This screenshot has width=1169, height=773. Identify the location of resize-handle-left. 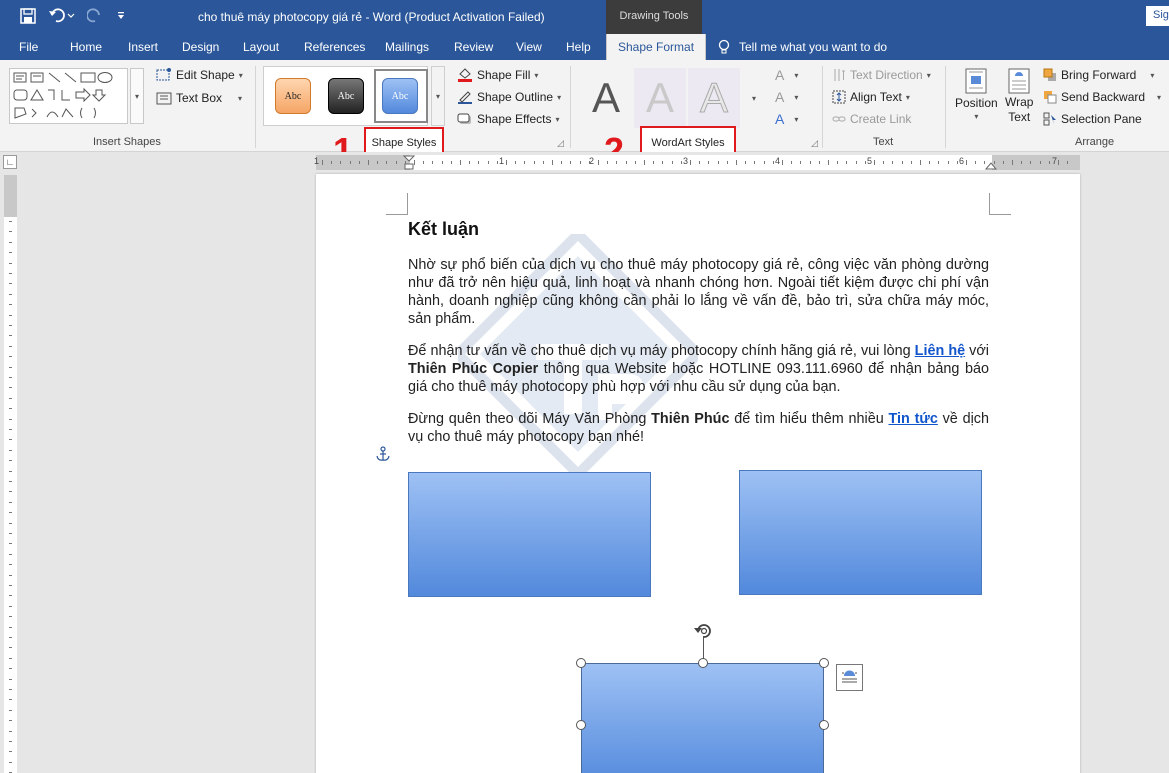
(581, 725).